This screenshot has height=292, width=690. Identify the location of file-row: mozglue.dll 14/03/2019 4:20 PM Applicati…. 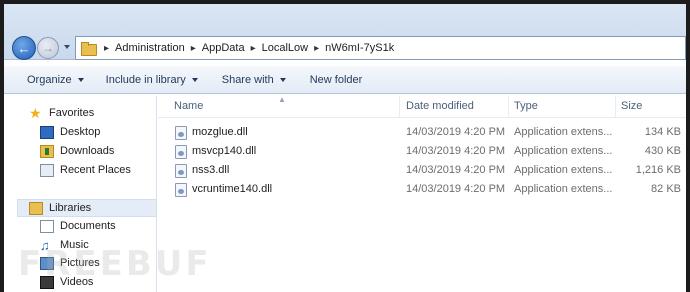
(422, 133).